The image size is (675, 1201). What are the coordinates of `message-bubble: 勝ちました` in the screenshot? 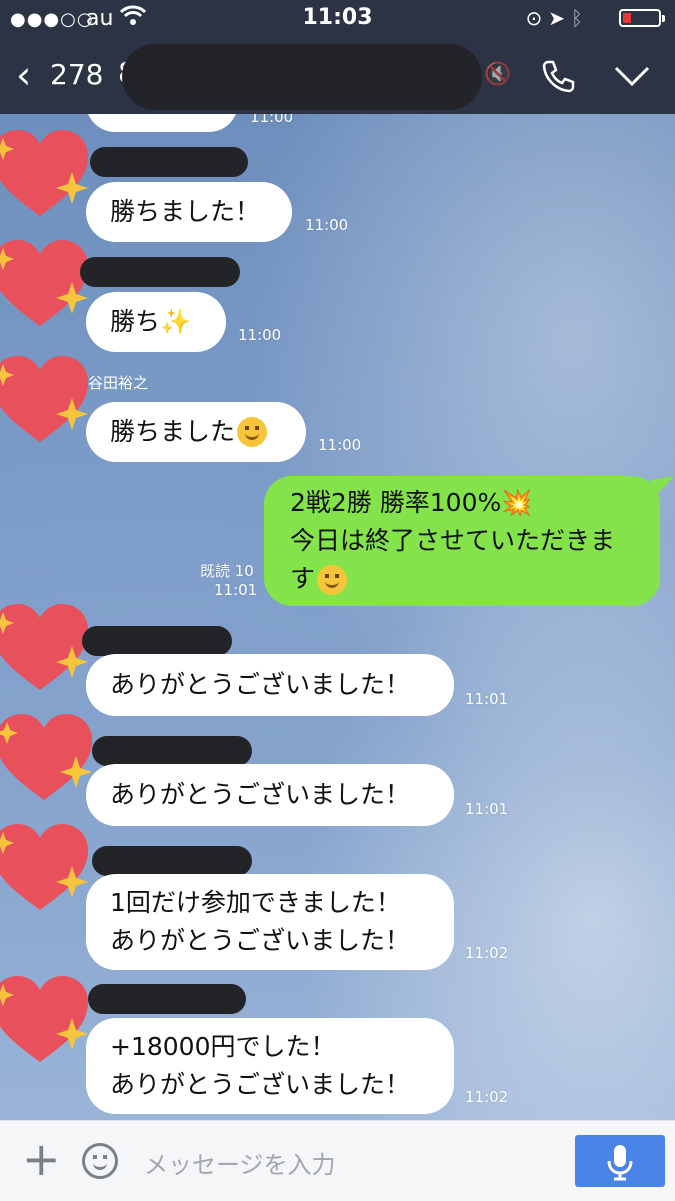 It's located at (196, 432).